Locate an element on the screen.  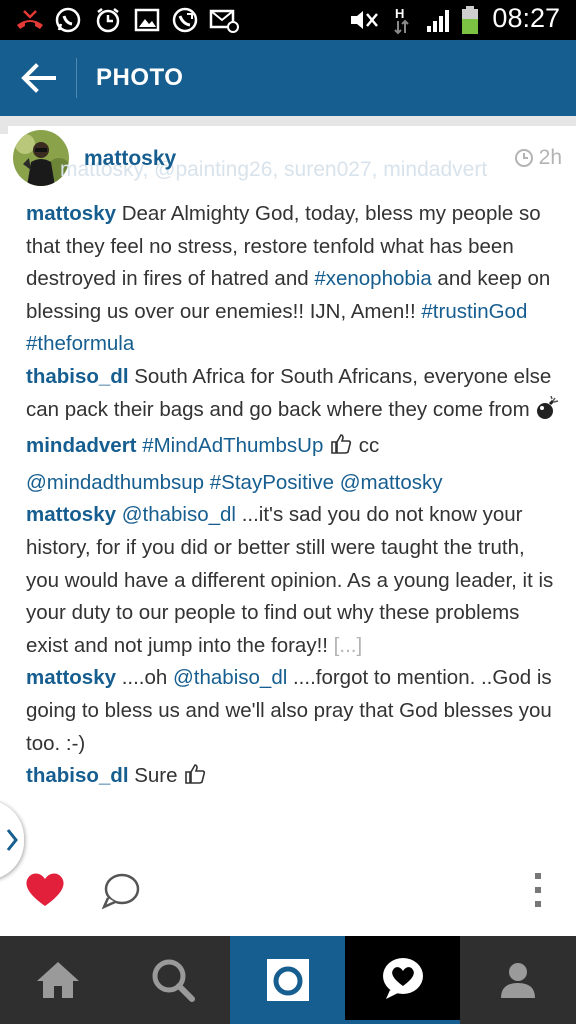
bottom-tab-bar is located at coordinates (288, 980).